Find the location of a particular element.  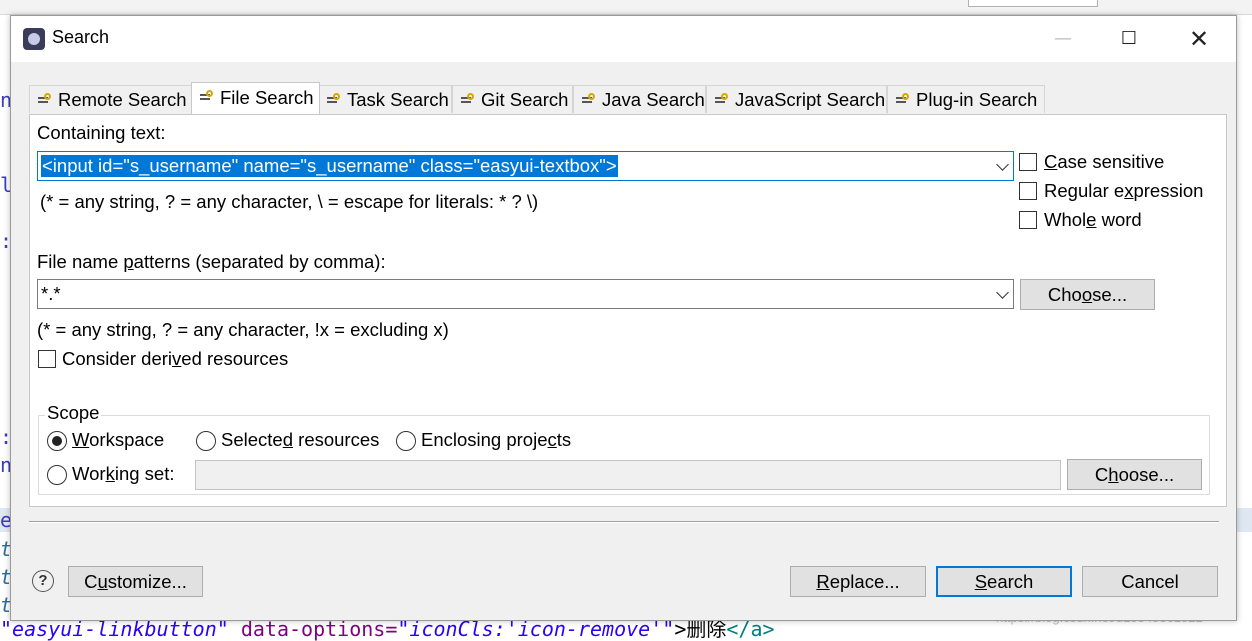

git-search-icon is located at coordinates (467, 100).